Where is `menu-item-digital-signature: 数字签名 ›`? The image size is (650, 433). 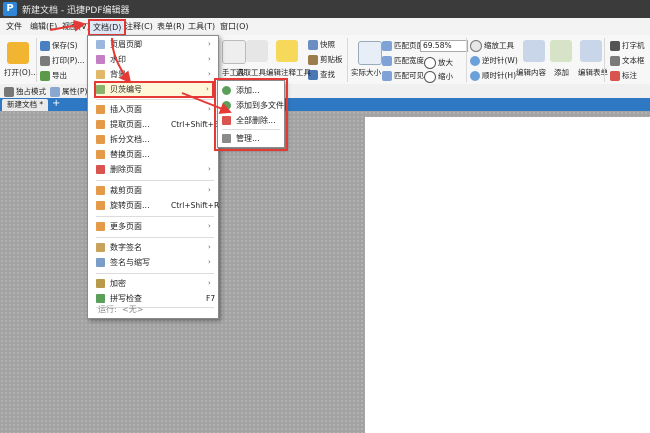 menu-item-digital-signature: 数字签名 › is located at coordinates (155, 247).